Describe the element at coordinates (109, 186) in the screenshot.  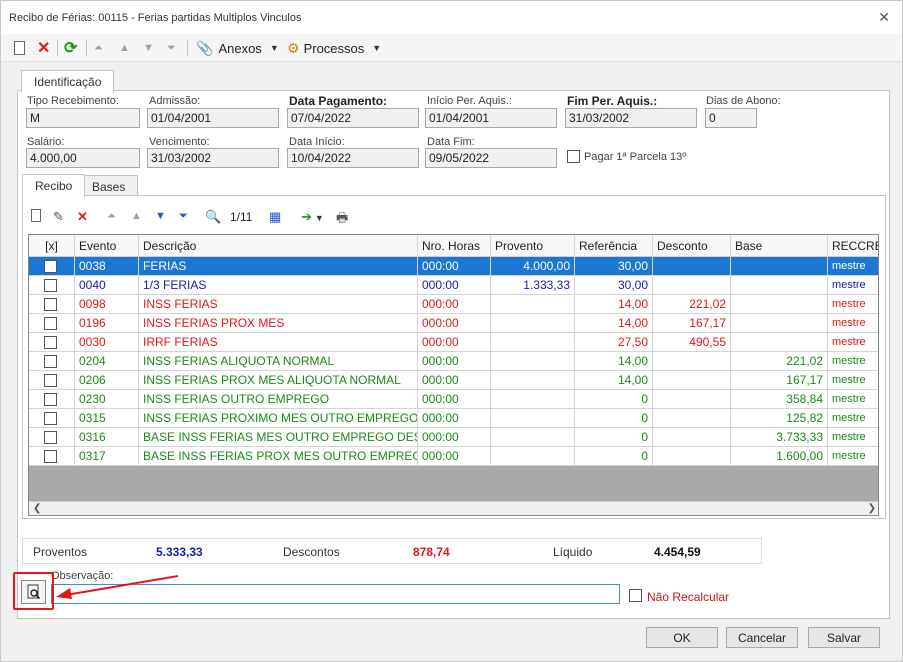
I see `tab-bases: Bases` at that location.